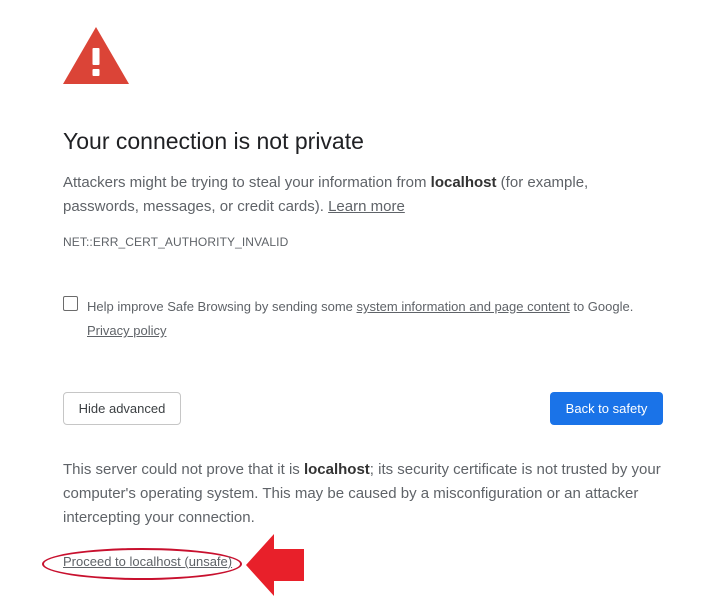  I want to click on proceed-unsafe-link: Proceed to localhost (unsafe), so click(147, 561).